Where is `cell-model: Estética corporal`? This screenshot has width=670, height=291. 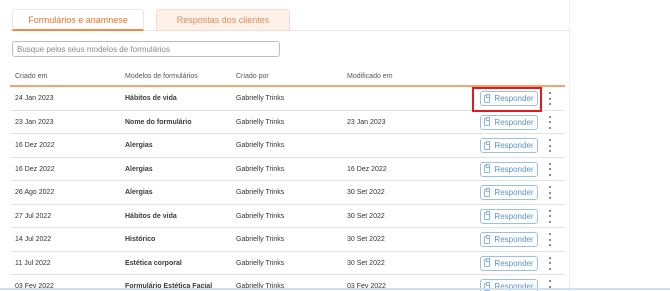
cell-model: Estética corporal is located at coordinates (153, 263).